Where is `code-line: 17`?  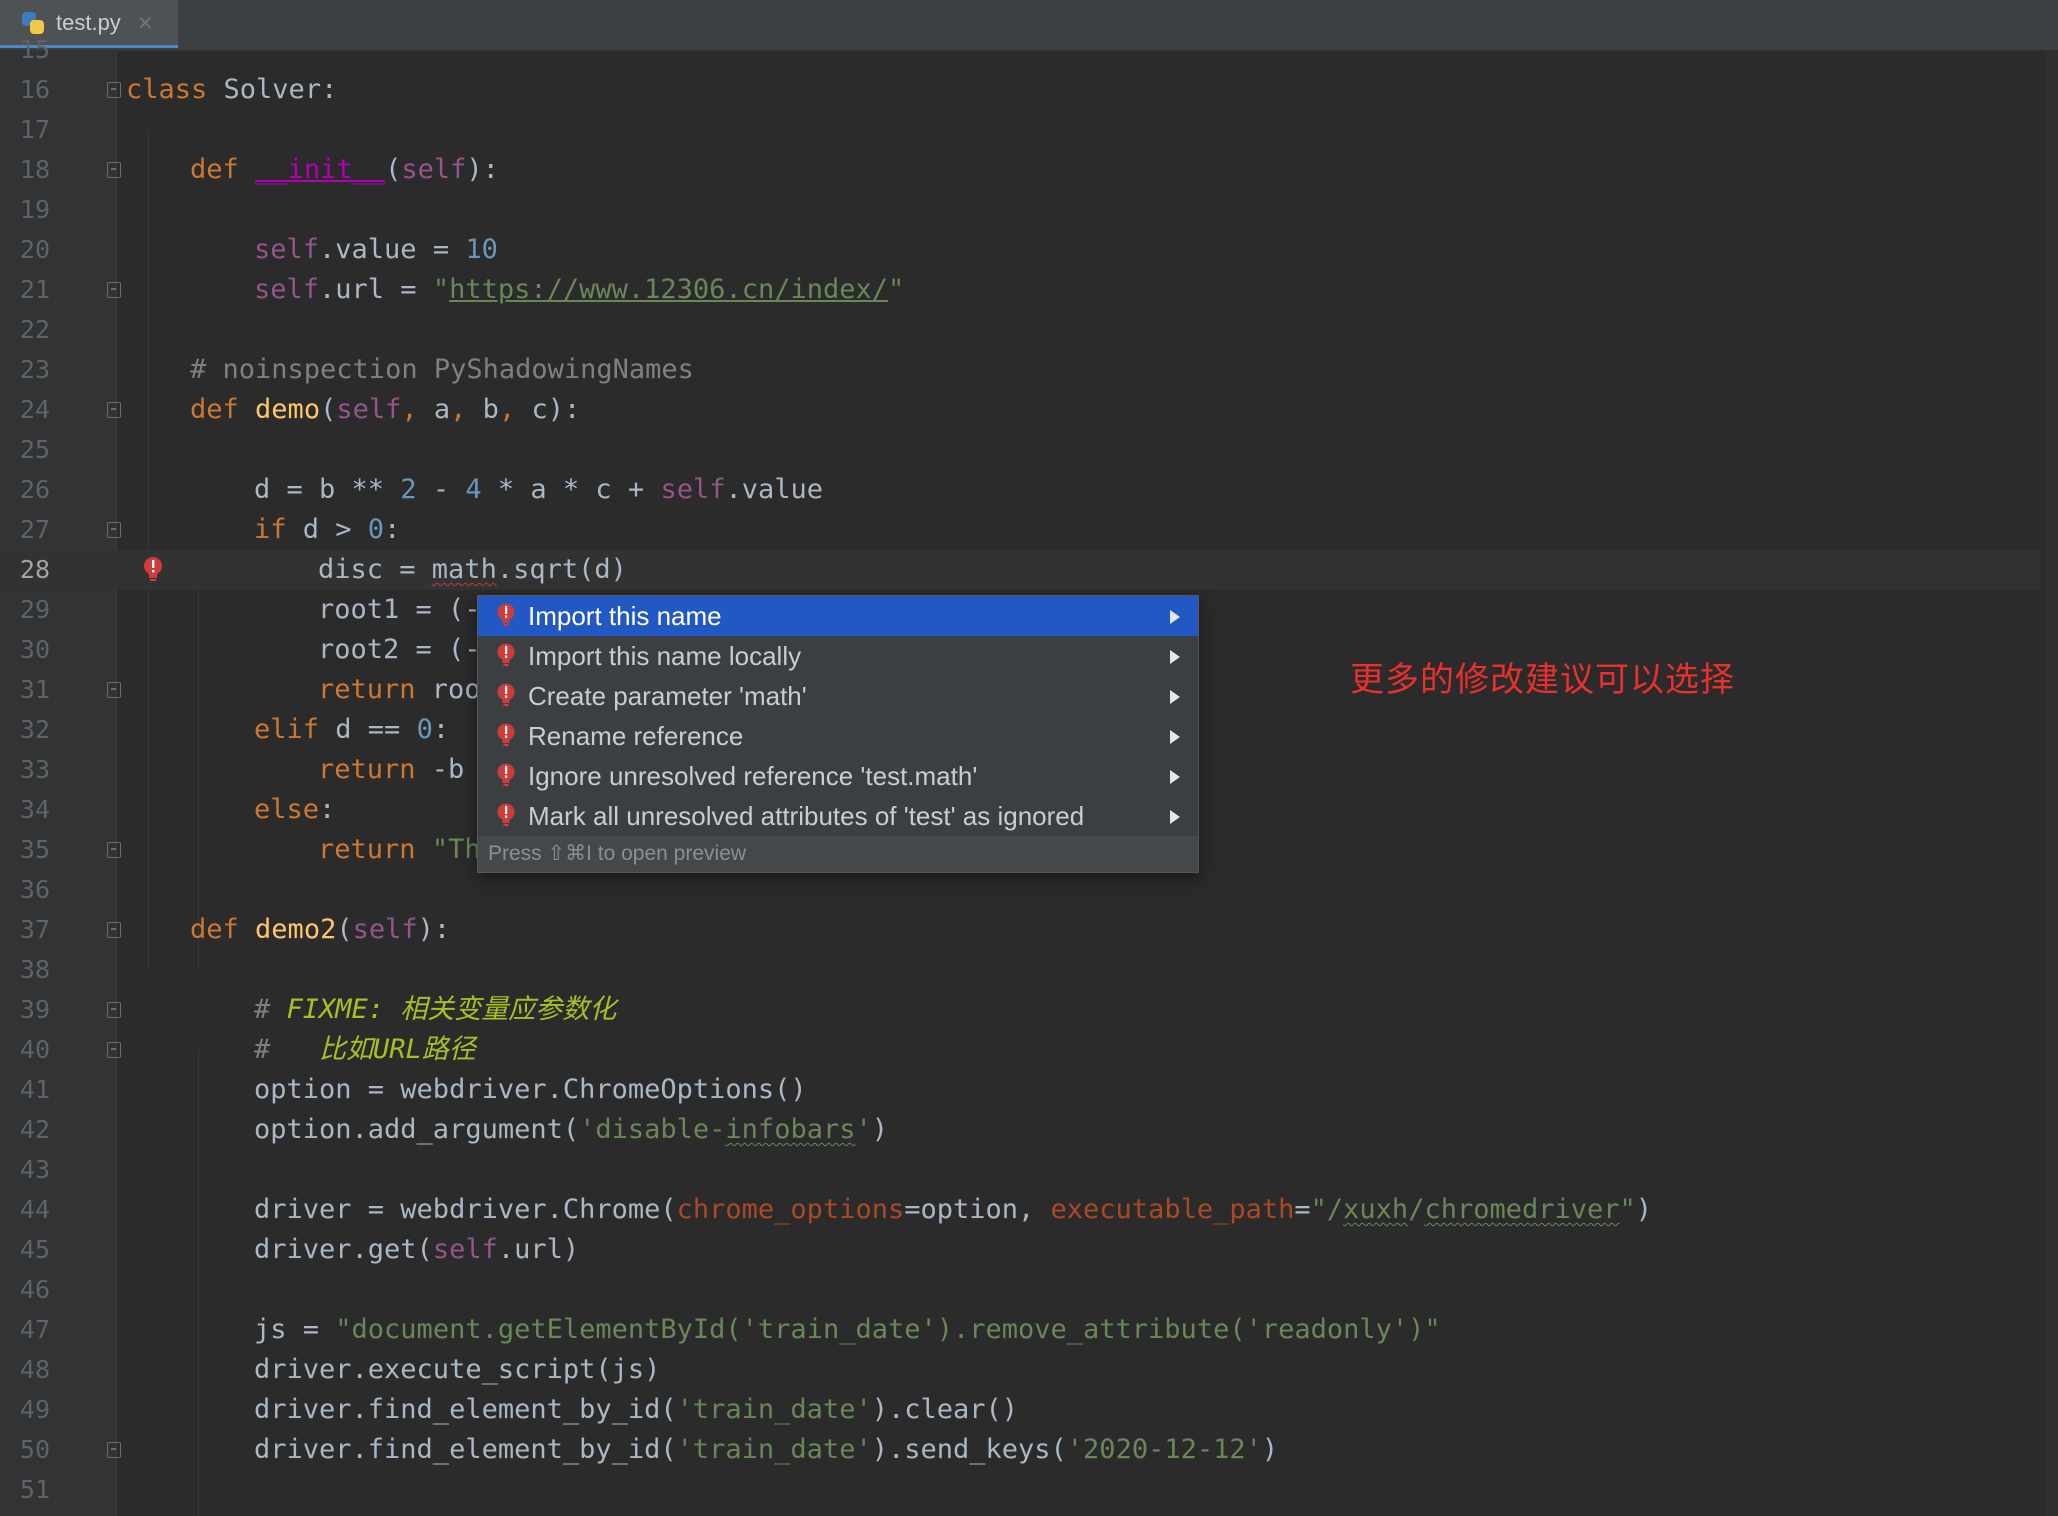
code-line: 17 is located at coordinates (1020, 130).